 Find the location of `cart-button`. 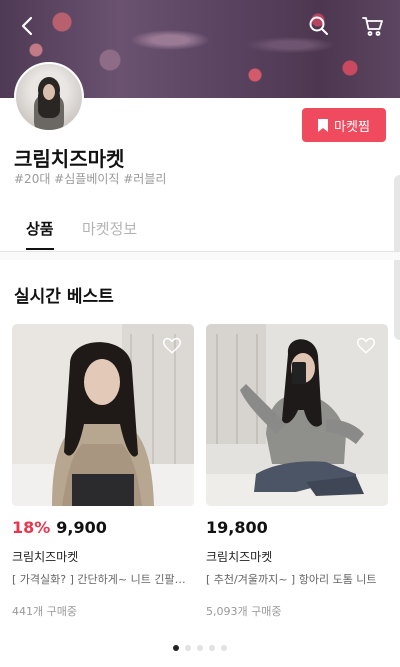

cart-button is located at coordinates (373, 26).